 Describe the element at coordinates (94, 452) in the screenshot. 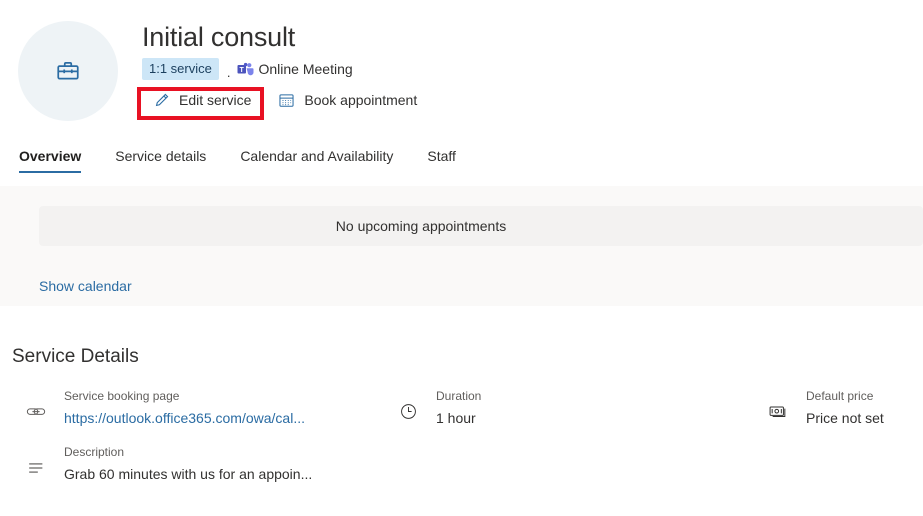

I see `detail-label: Description` at that location.